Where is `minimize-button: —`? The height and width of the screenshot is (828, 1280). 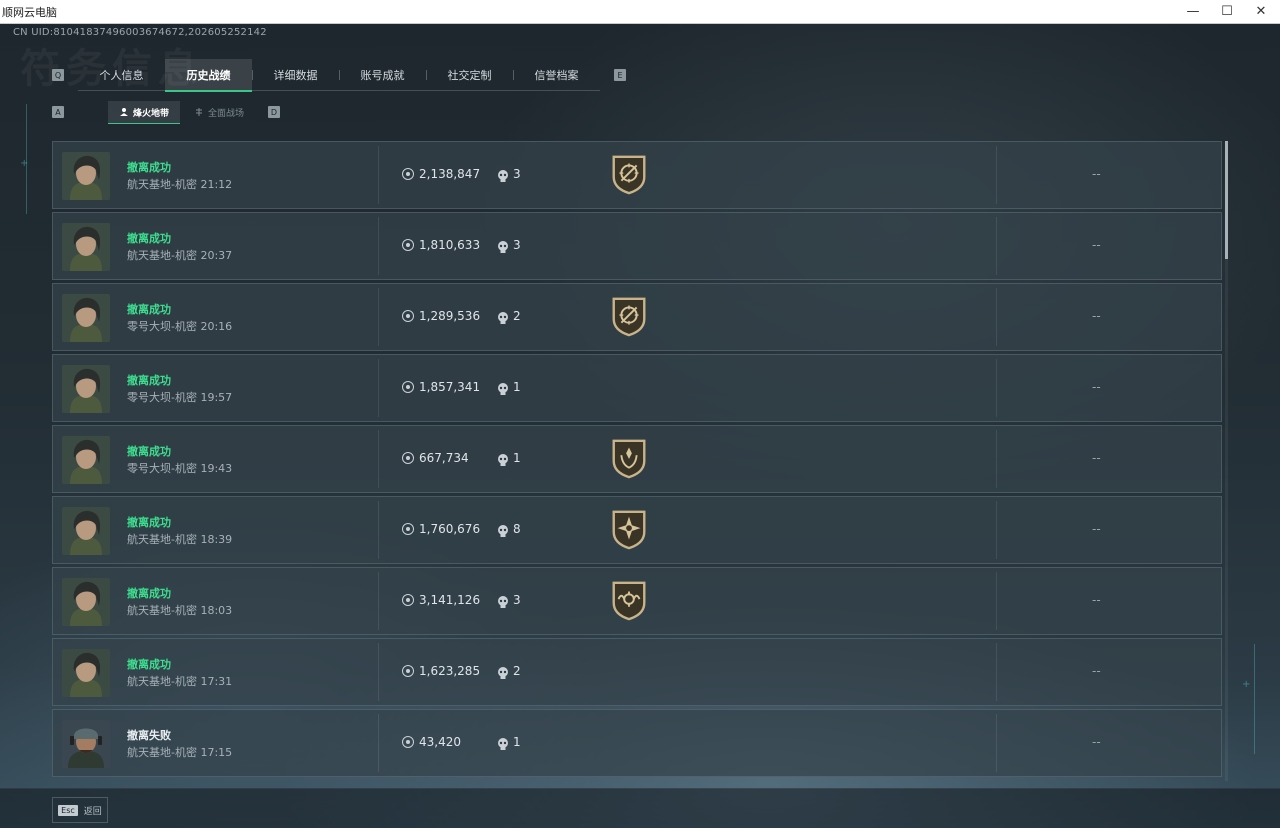 minimize-button: — is located at coordinates (1193, 11).